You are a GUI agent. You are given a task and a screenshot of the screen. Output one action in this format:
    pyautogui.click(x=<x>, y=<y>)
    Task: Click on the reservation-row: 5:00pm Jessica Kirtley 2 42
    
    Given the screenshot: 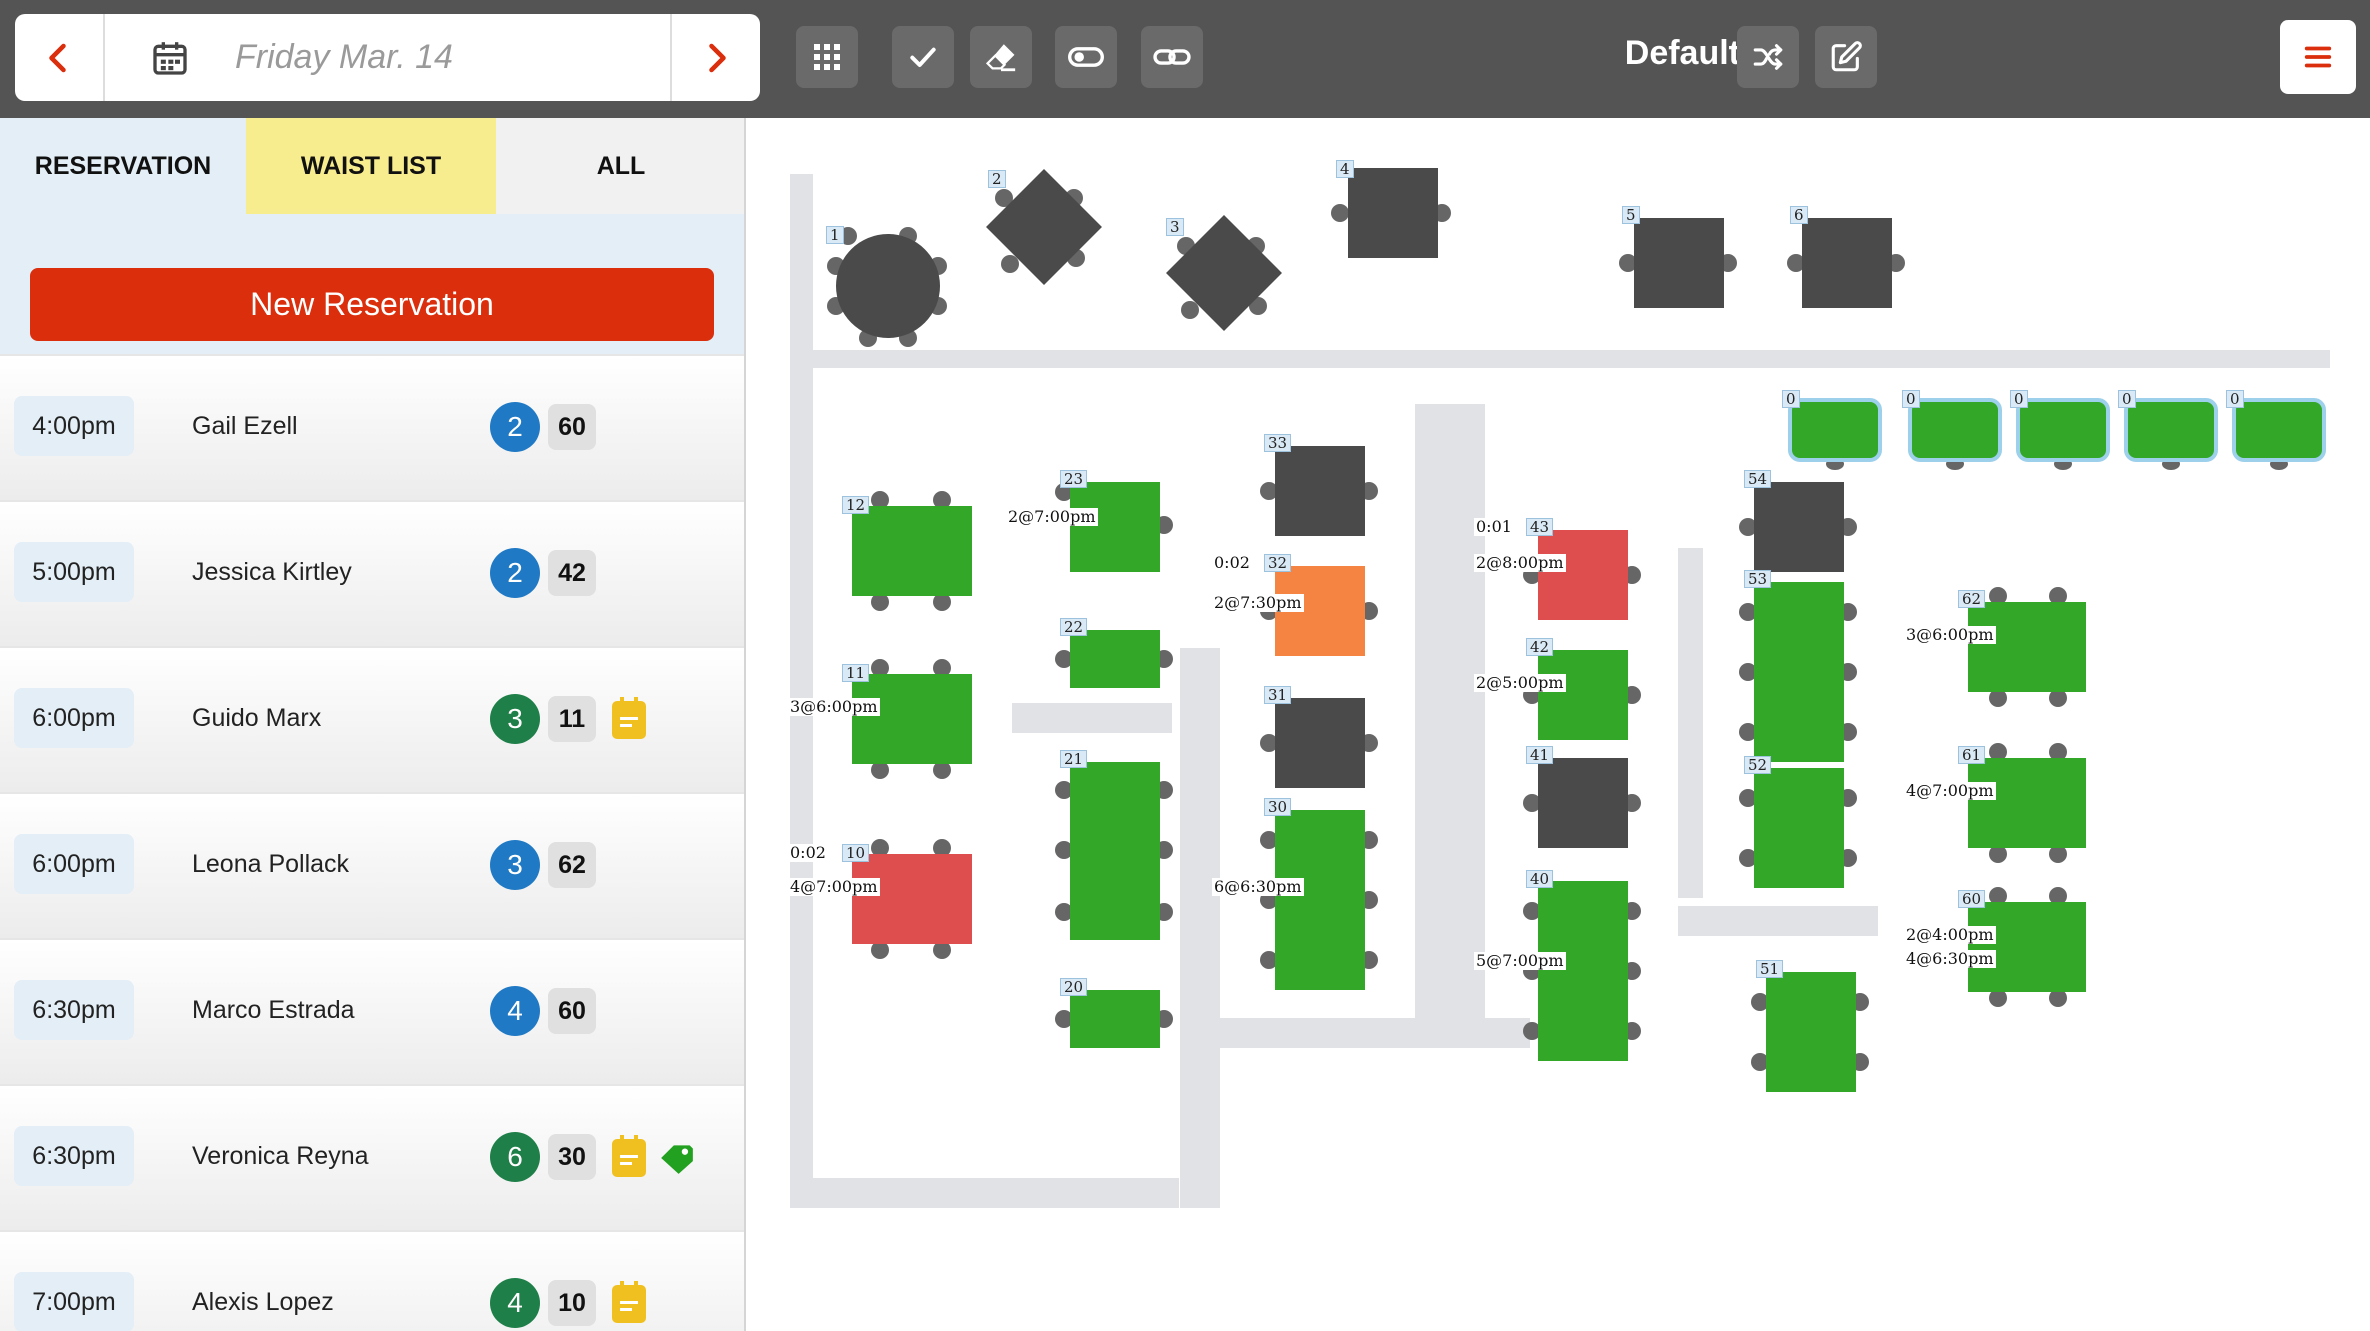 What is the action you would take?
    pyautogui.click(x=372, y=573)
    